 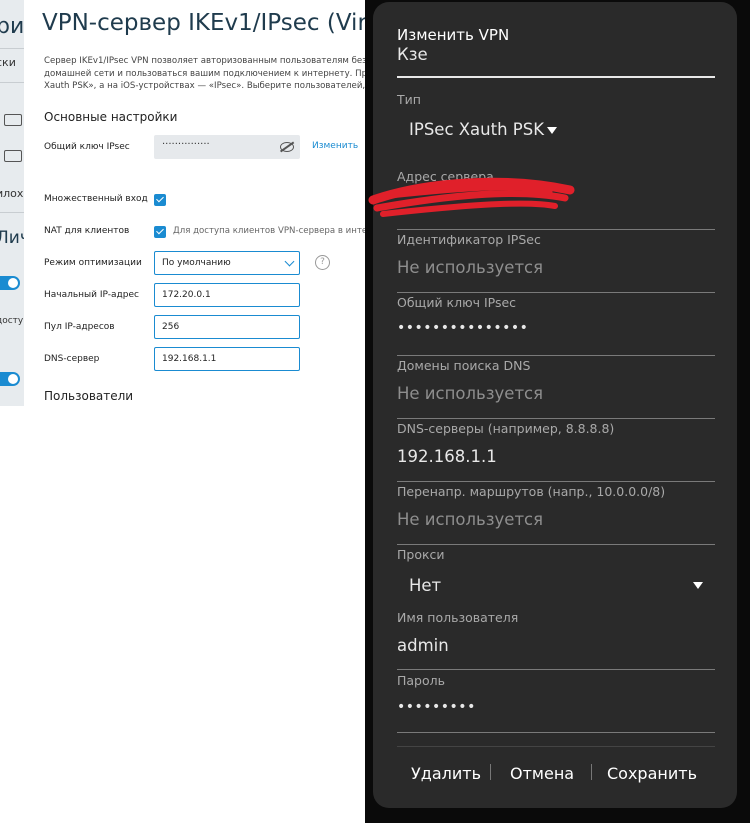 What do you see at coordinates (556, 669) in the screenshot?
I see `username-underline` at bounding box center [556, 669].